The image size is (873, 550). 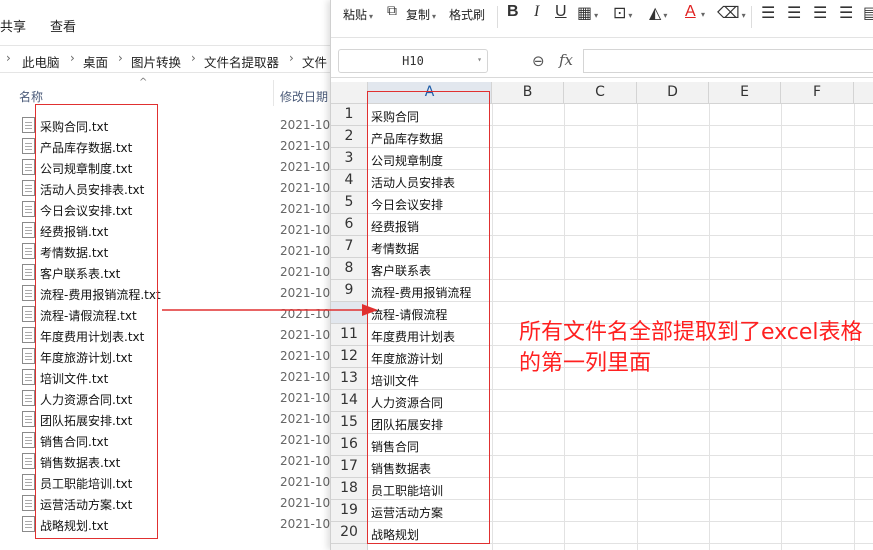 I want to click on row-header: 19, so click(x=349, y=511).